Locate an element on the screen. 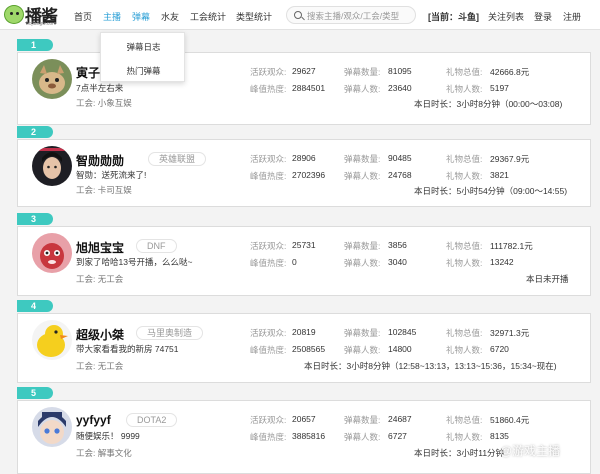 The image size is (600, 474). guild-info: 工会: 卡司互娱 is located at coordinates (104, 190).